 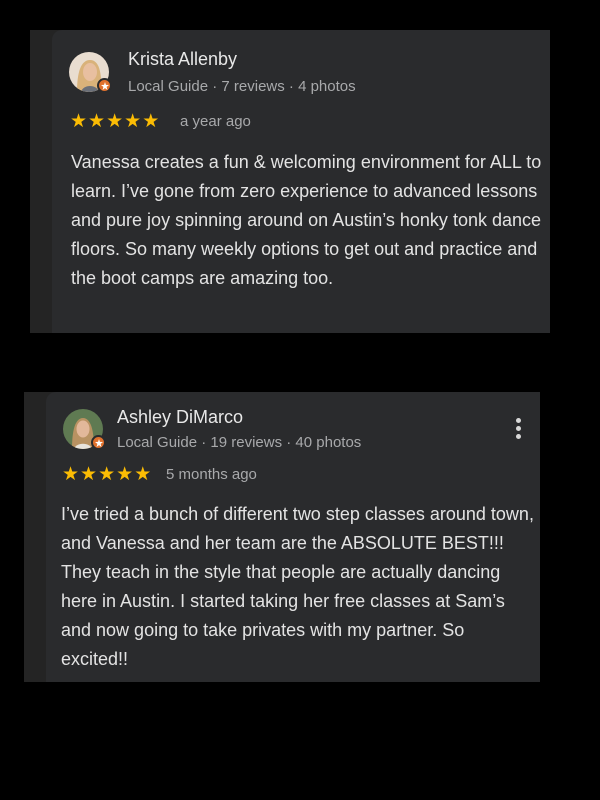 I want to click on reviewer-meta: Local Guide · 19 reviews · 40 photos, so click(x=239, y=442).